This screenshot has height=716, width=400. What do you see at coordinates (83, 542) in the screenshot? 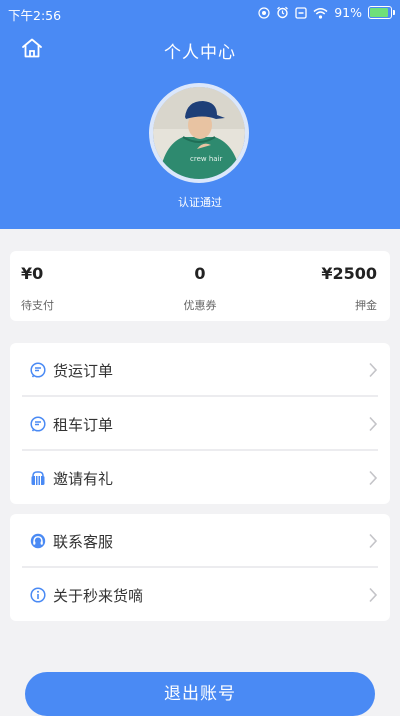
I see `menu-label: 联系客服` at bounding box center [83, 542].